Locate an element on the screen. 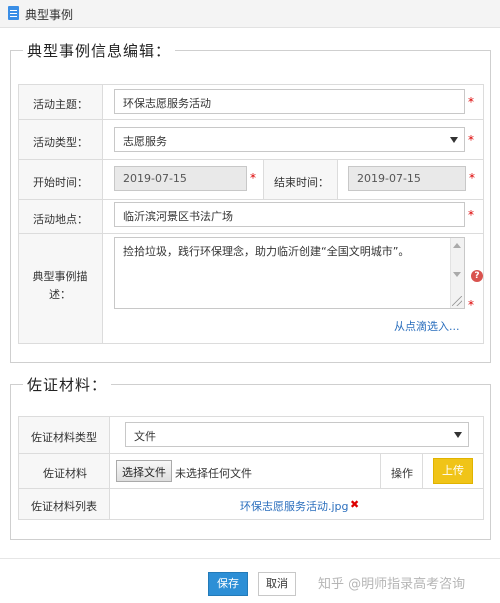 This screenshot has height=603, width=500. location-input: 临沂滨河景区书法广场 is located at coordinates (289, 214).